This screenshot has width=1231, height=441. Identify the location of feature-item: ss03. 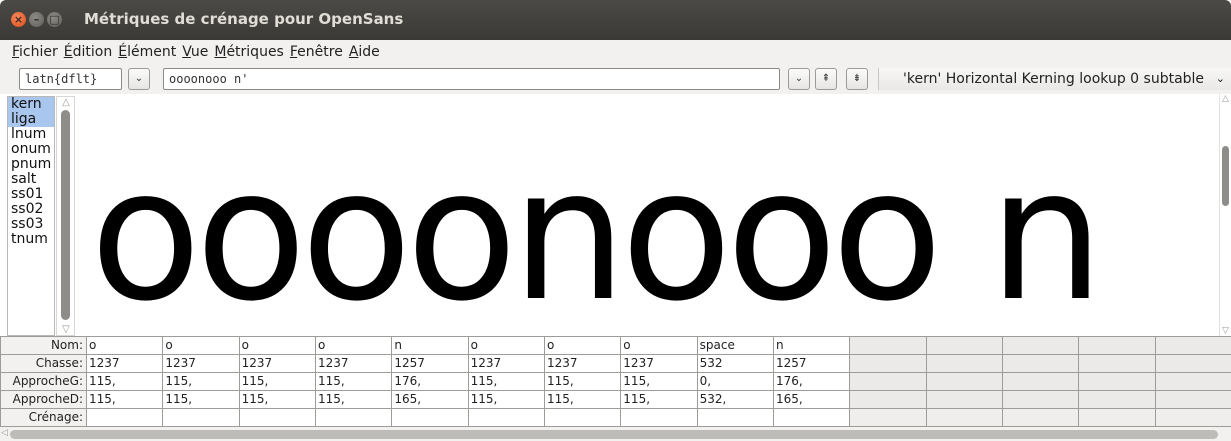
(31, 224).